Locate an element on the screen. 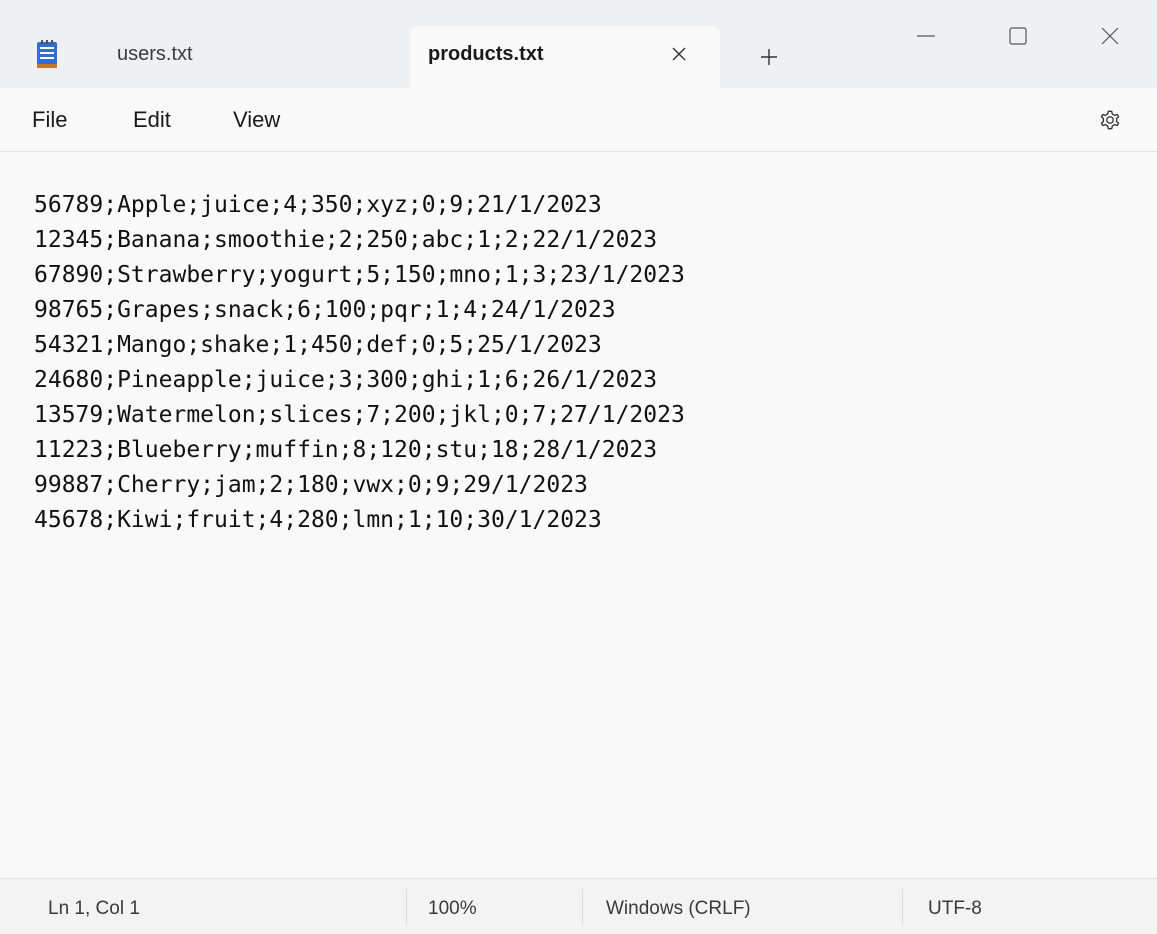  tab-users-txt: users.txt is located at coordinates (205, 57).